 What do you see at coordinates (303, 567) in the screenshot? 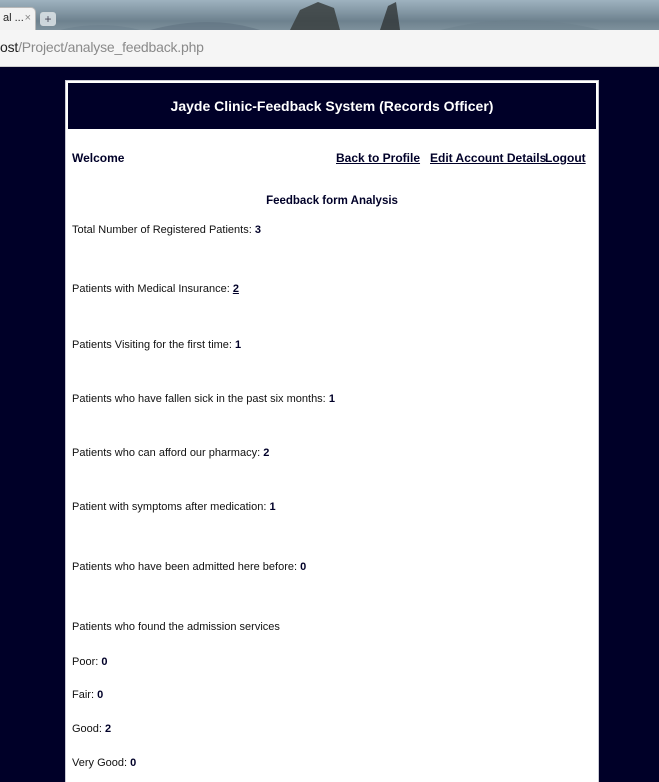
I see `stat-value: 0` at bounding box center [303, 567].